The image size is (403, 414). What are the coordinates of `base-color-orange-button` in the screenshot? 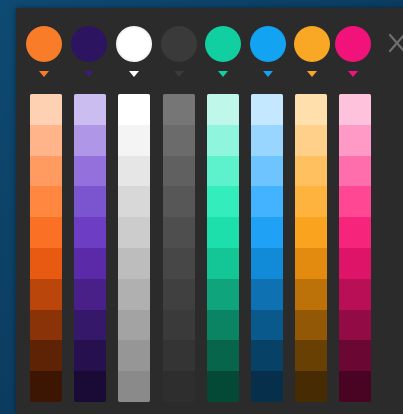 It's located at (44, 44).